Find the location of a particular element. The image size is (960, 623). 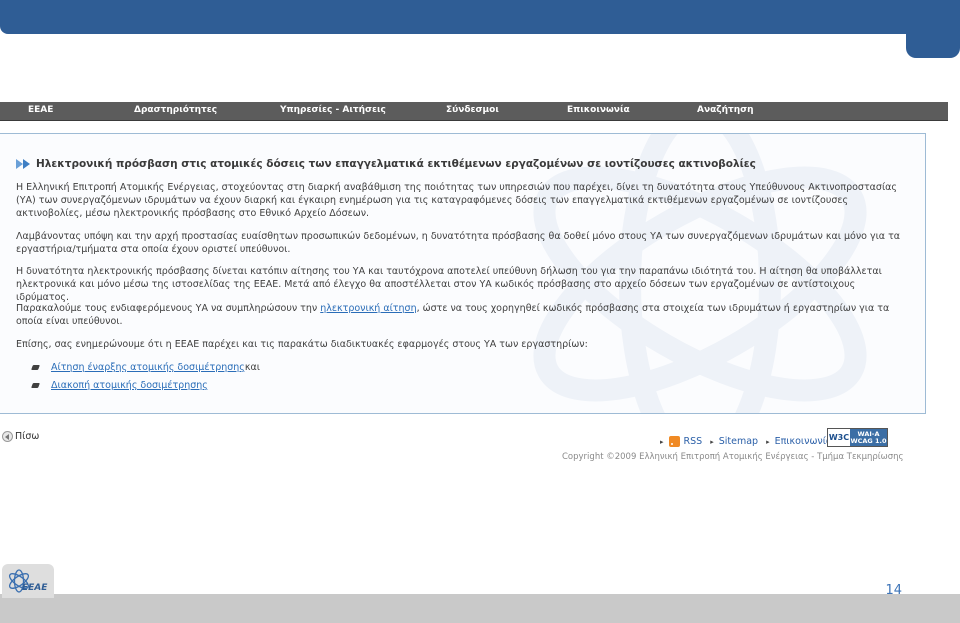

sitemap-link: Sitemap is located at coordinates (738, 441).